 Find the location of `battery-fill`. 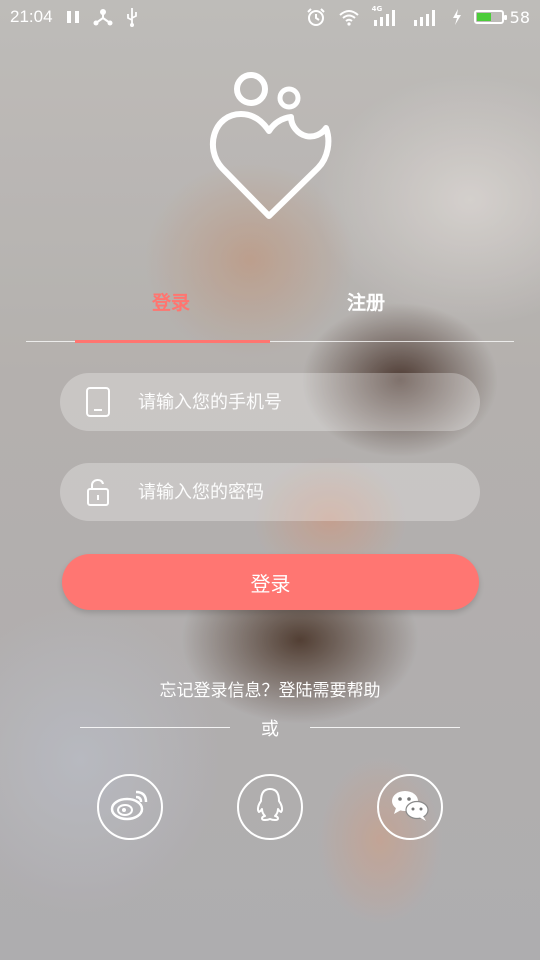

battery-fill is located at coordinates (483, 17).